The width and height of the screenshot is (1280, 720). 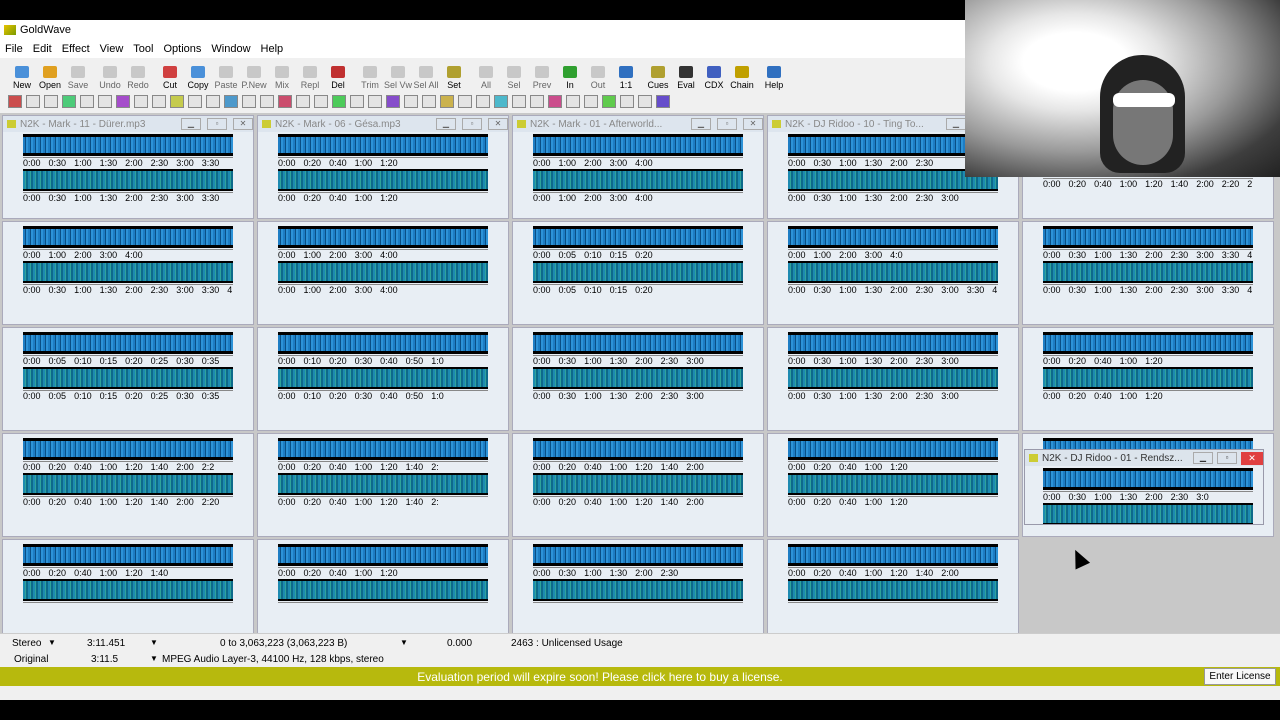 I want to click on all-button: All, so click(x=486, y=75).